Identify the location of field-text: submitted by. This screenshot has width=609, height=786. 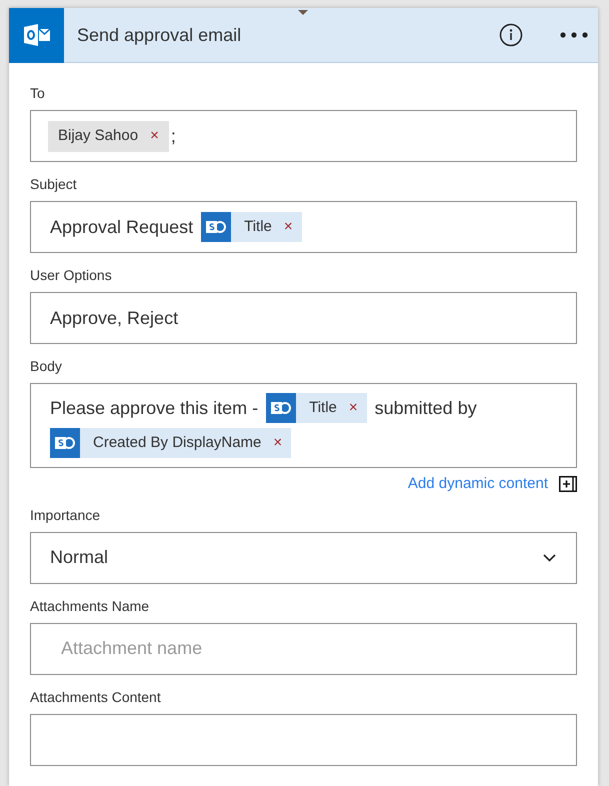
(425, 408).